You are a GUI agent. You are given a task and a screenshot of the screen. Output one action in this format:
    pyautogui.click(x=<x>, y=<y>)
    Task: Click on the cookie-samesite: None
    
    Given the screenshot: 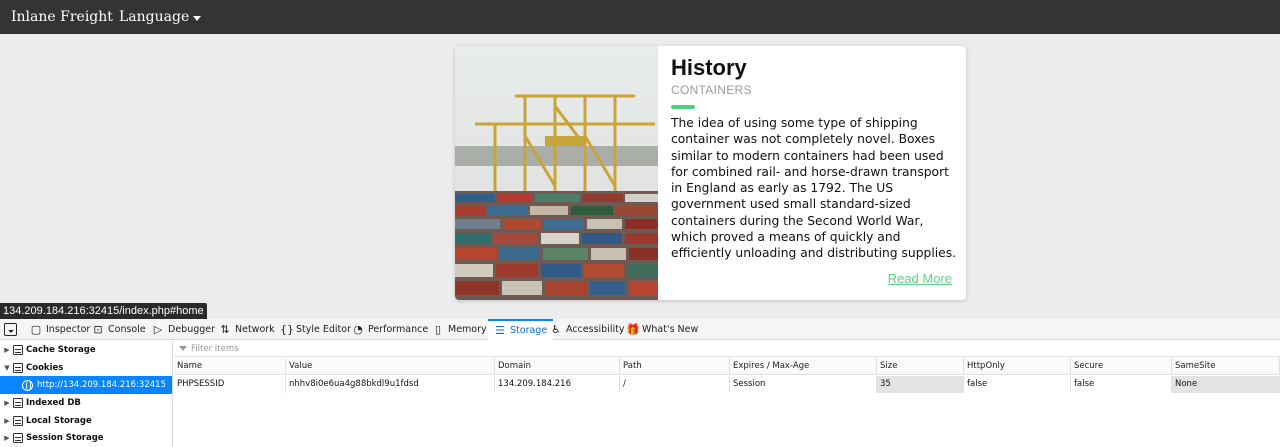 What is the action you would take?
    pyautogui.click(x=1226, y=384)
    